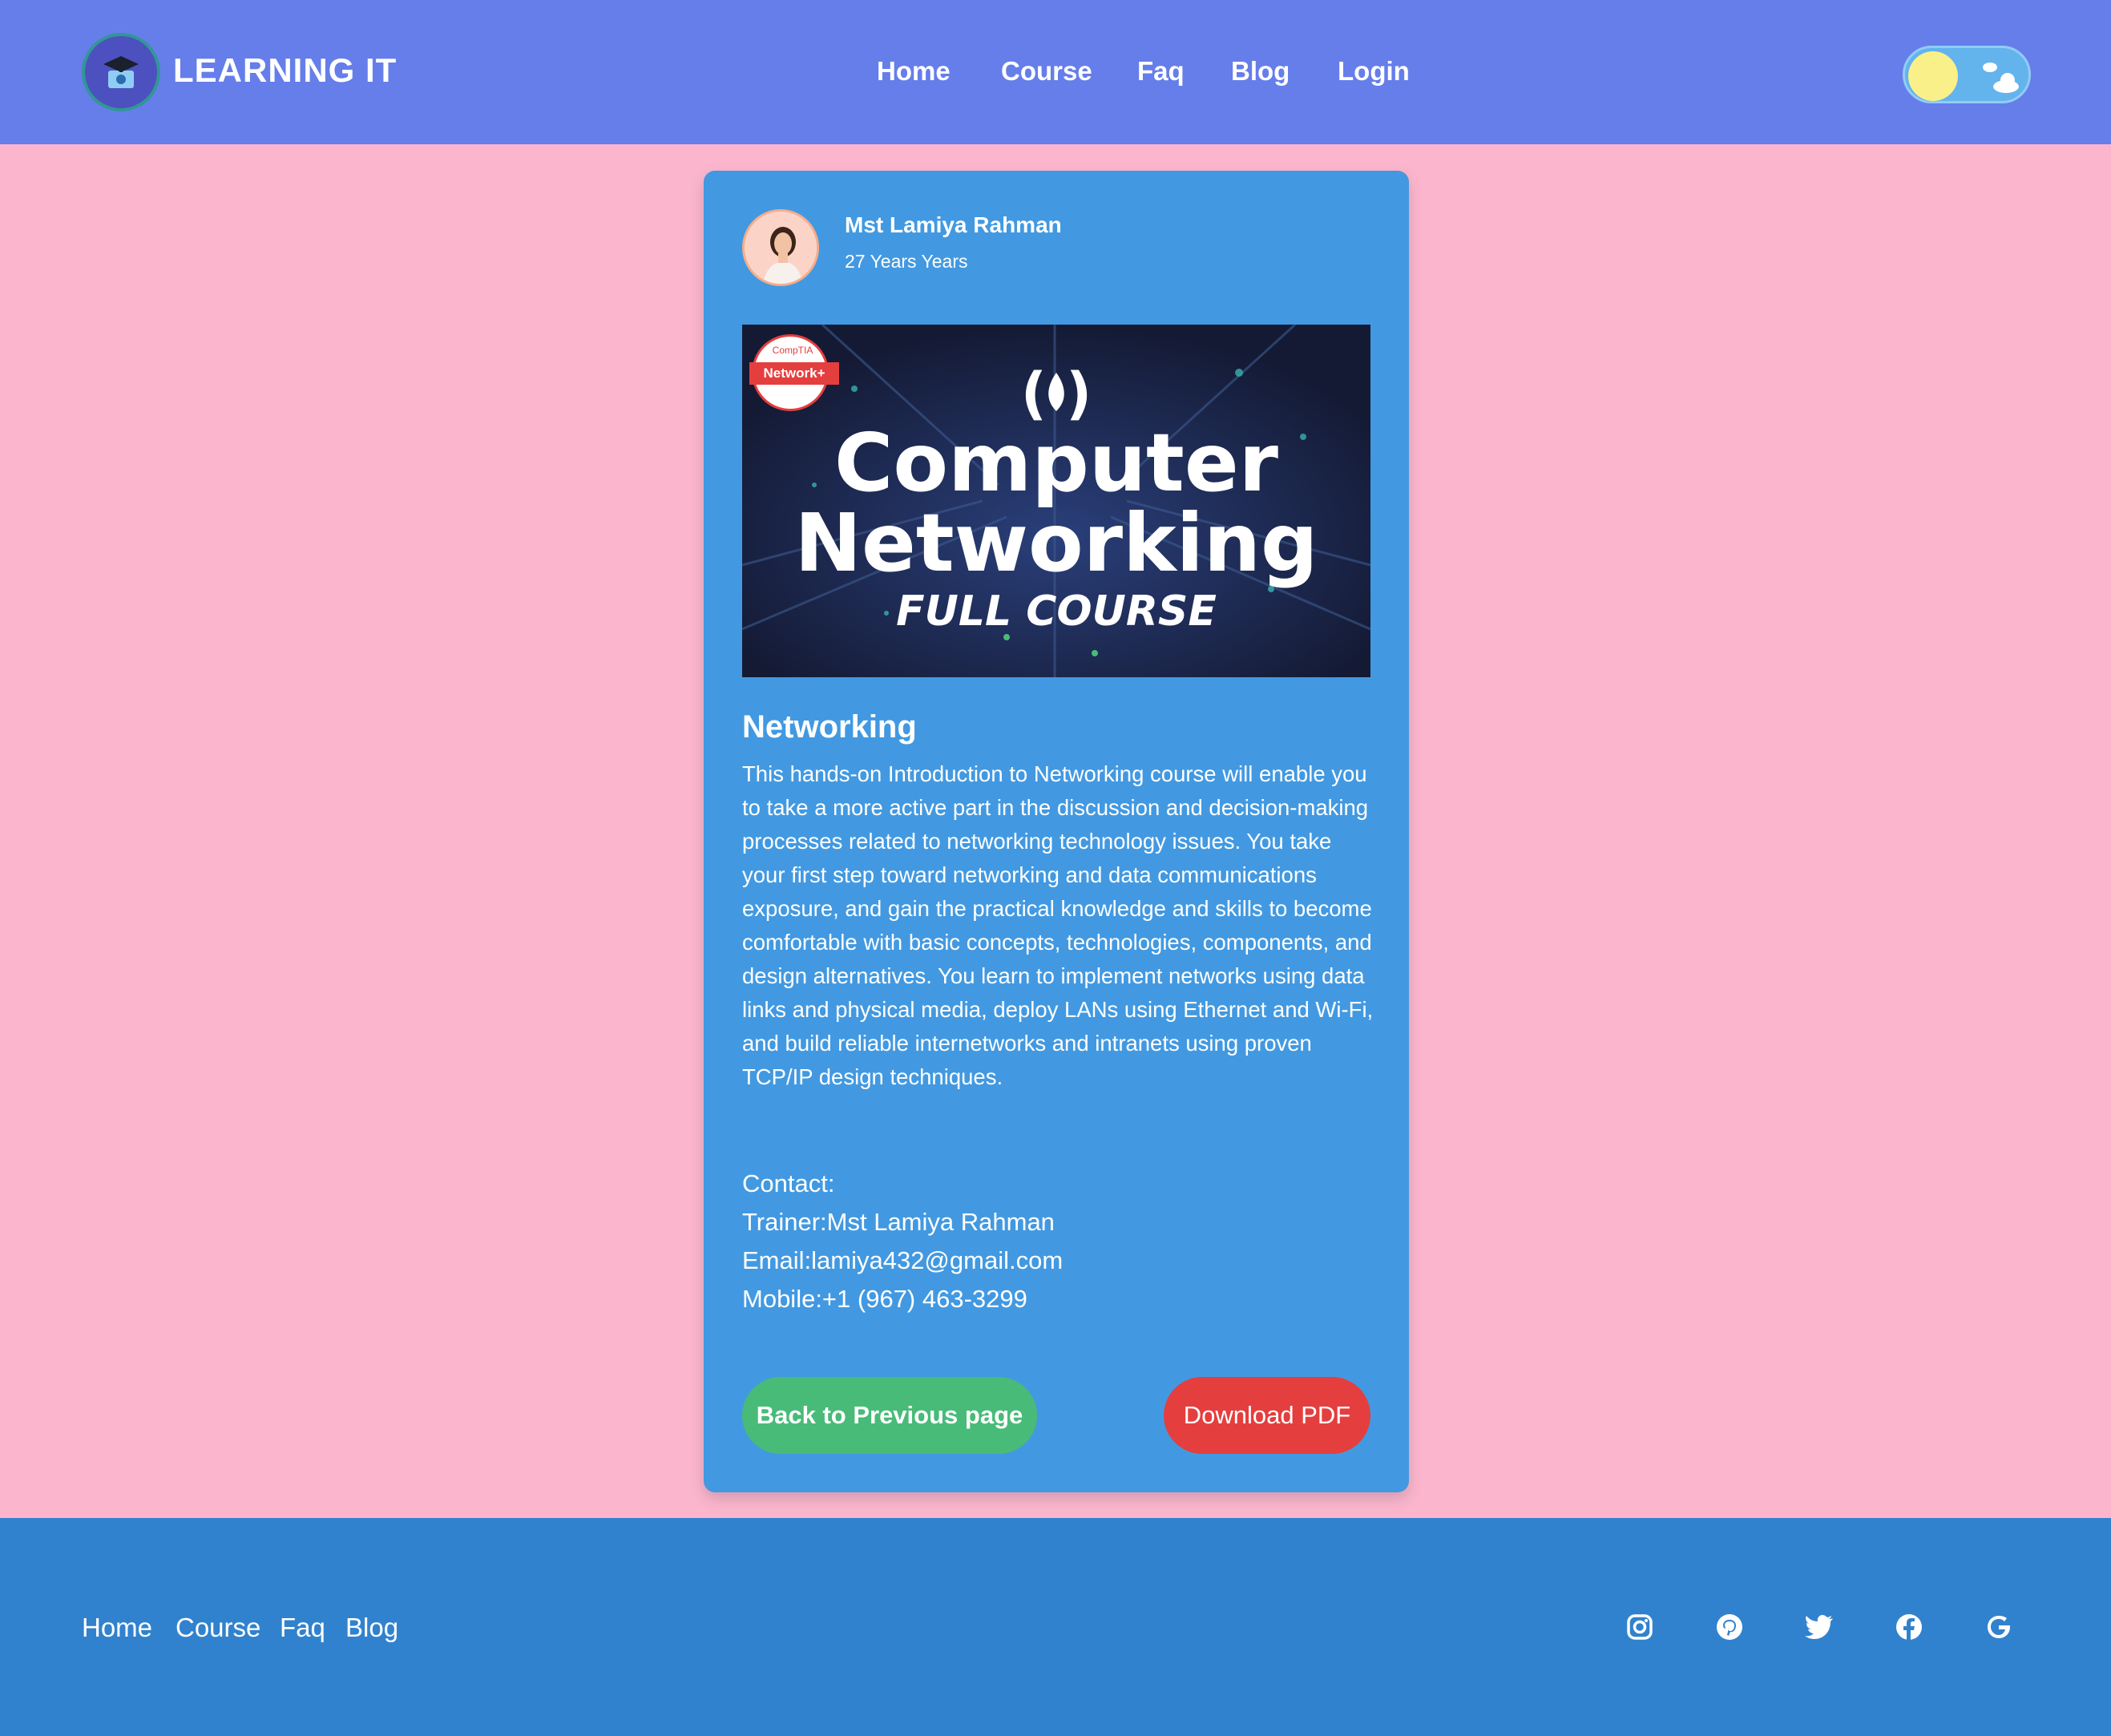  Describe the element at coordinates (1055, 1627) in the screenshot. I see `site-footer: Home Course Faq Blog` at that location.